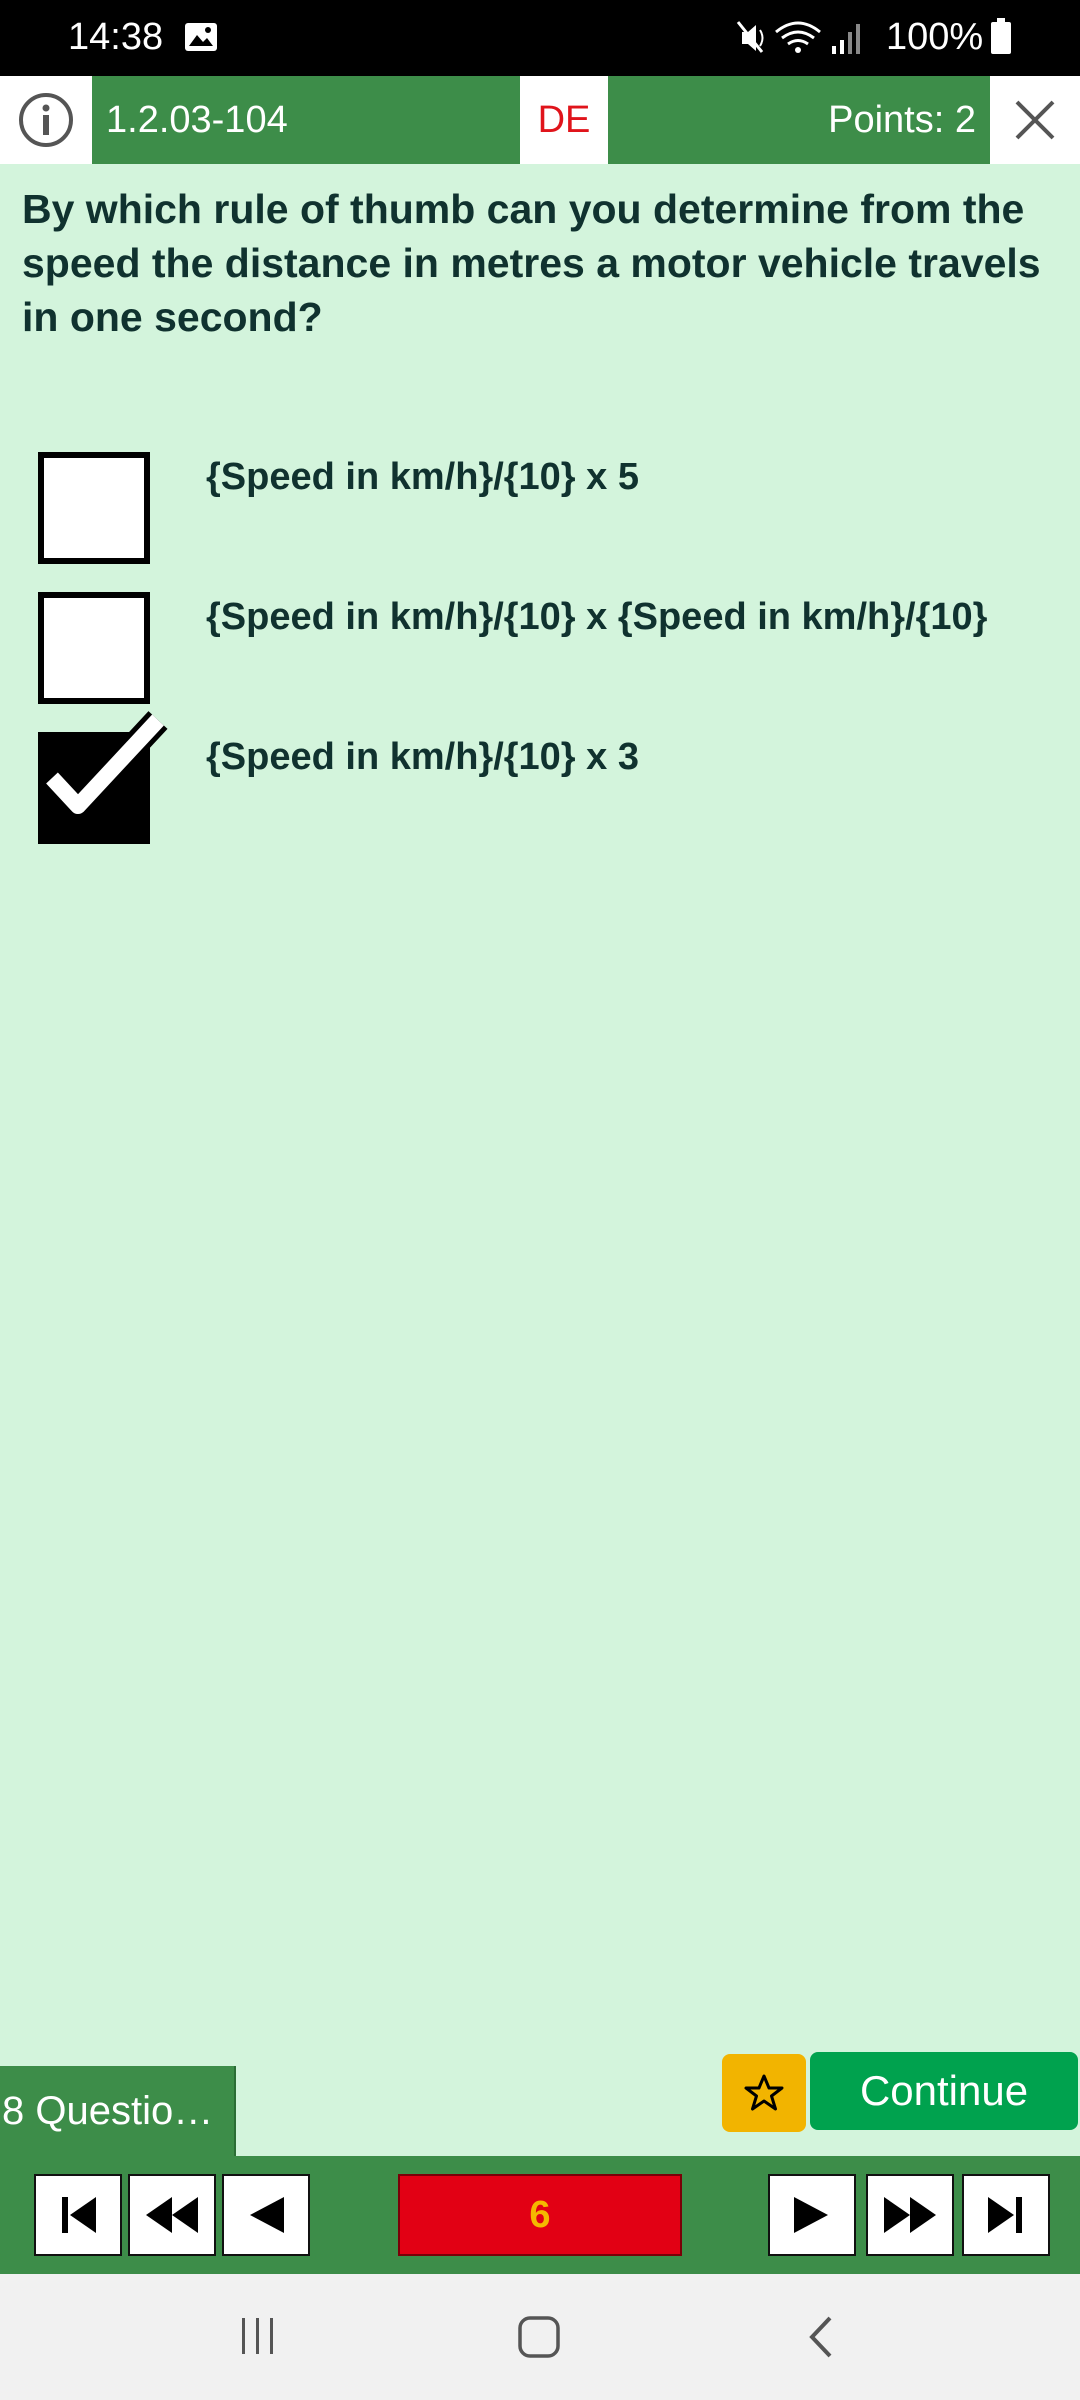 This screenshot has width=1080, height=2400. Describe the element at coordinates (944, 2091) in the screenshot. I see `continue-button: Continue` at that location.